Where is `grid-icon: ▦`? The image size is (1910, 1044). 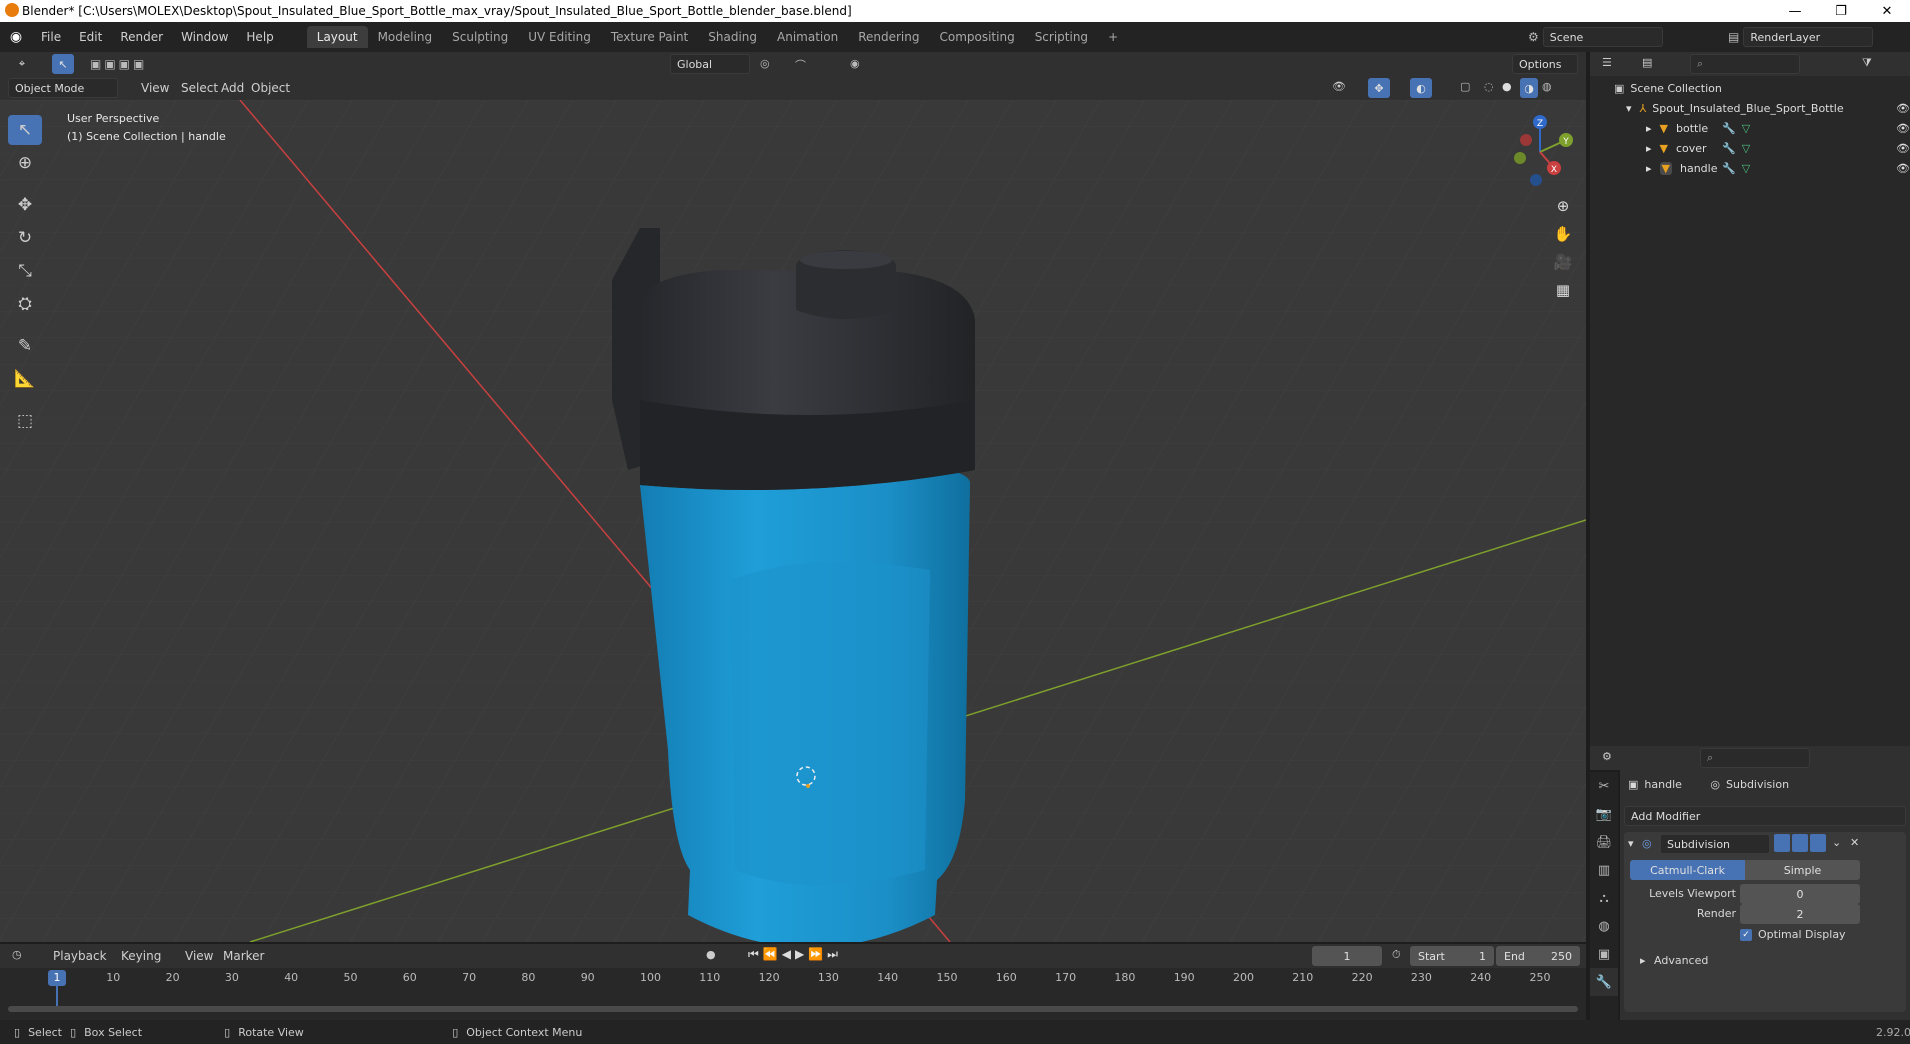 grid-icon: ▦ is located at coordinates (1563, 290).